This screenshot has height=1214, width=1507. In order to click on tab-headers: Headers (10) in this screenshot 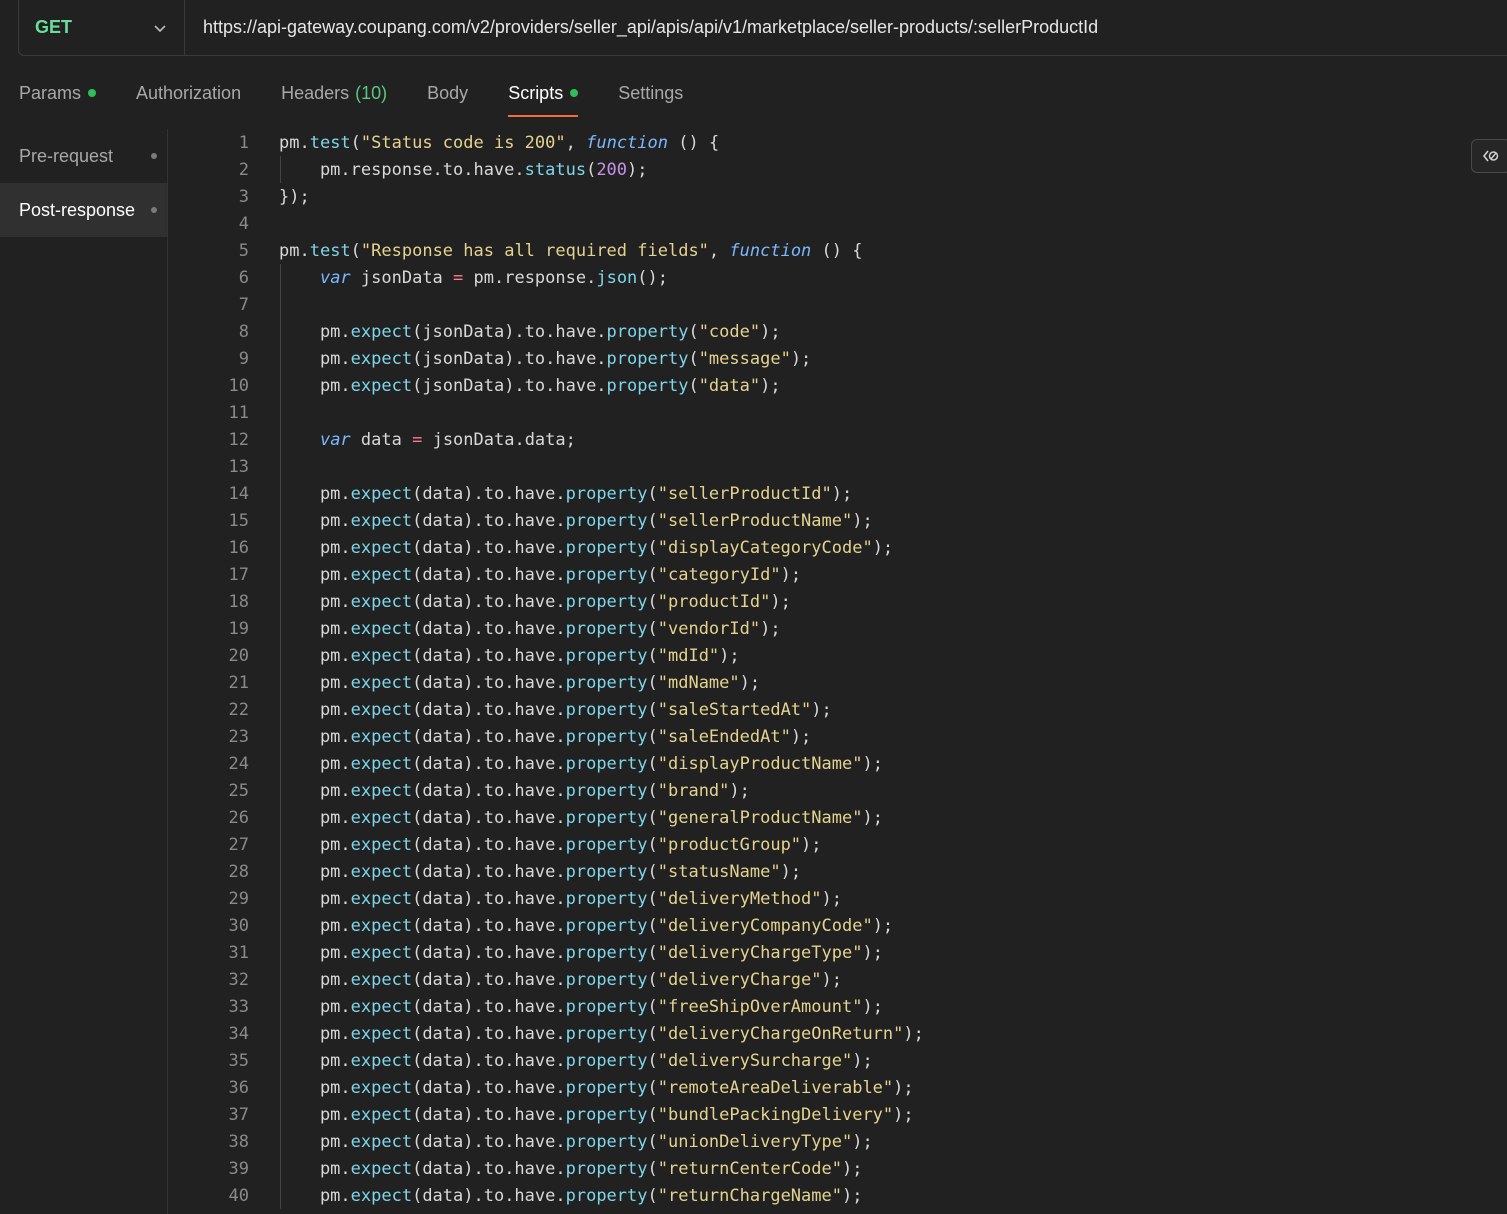, I will do `click(334, 93)`.